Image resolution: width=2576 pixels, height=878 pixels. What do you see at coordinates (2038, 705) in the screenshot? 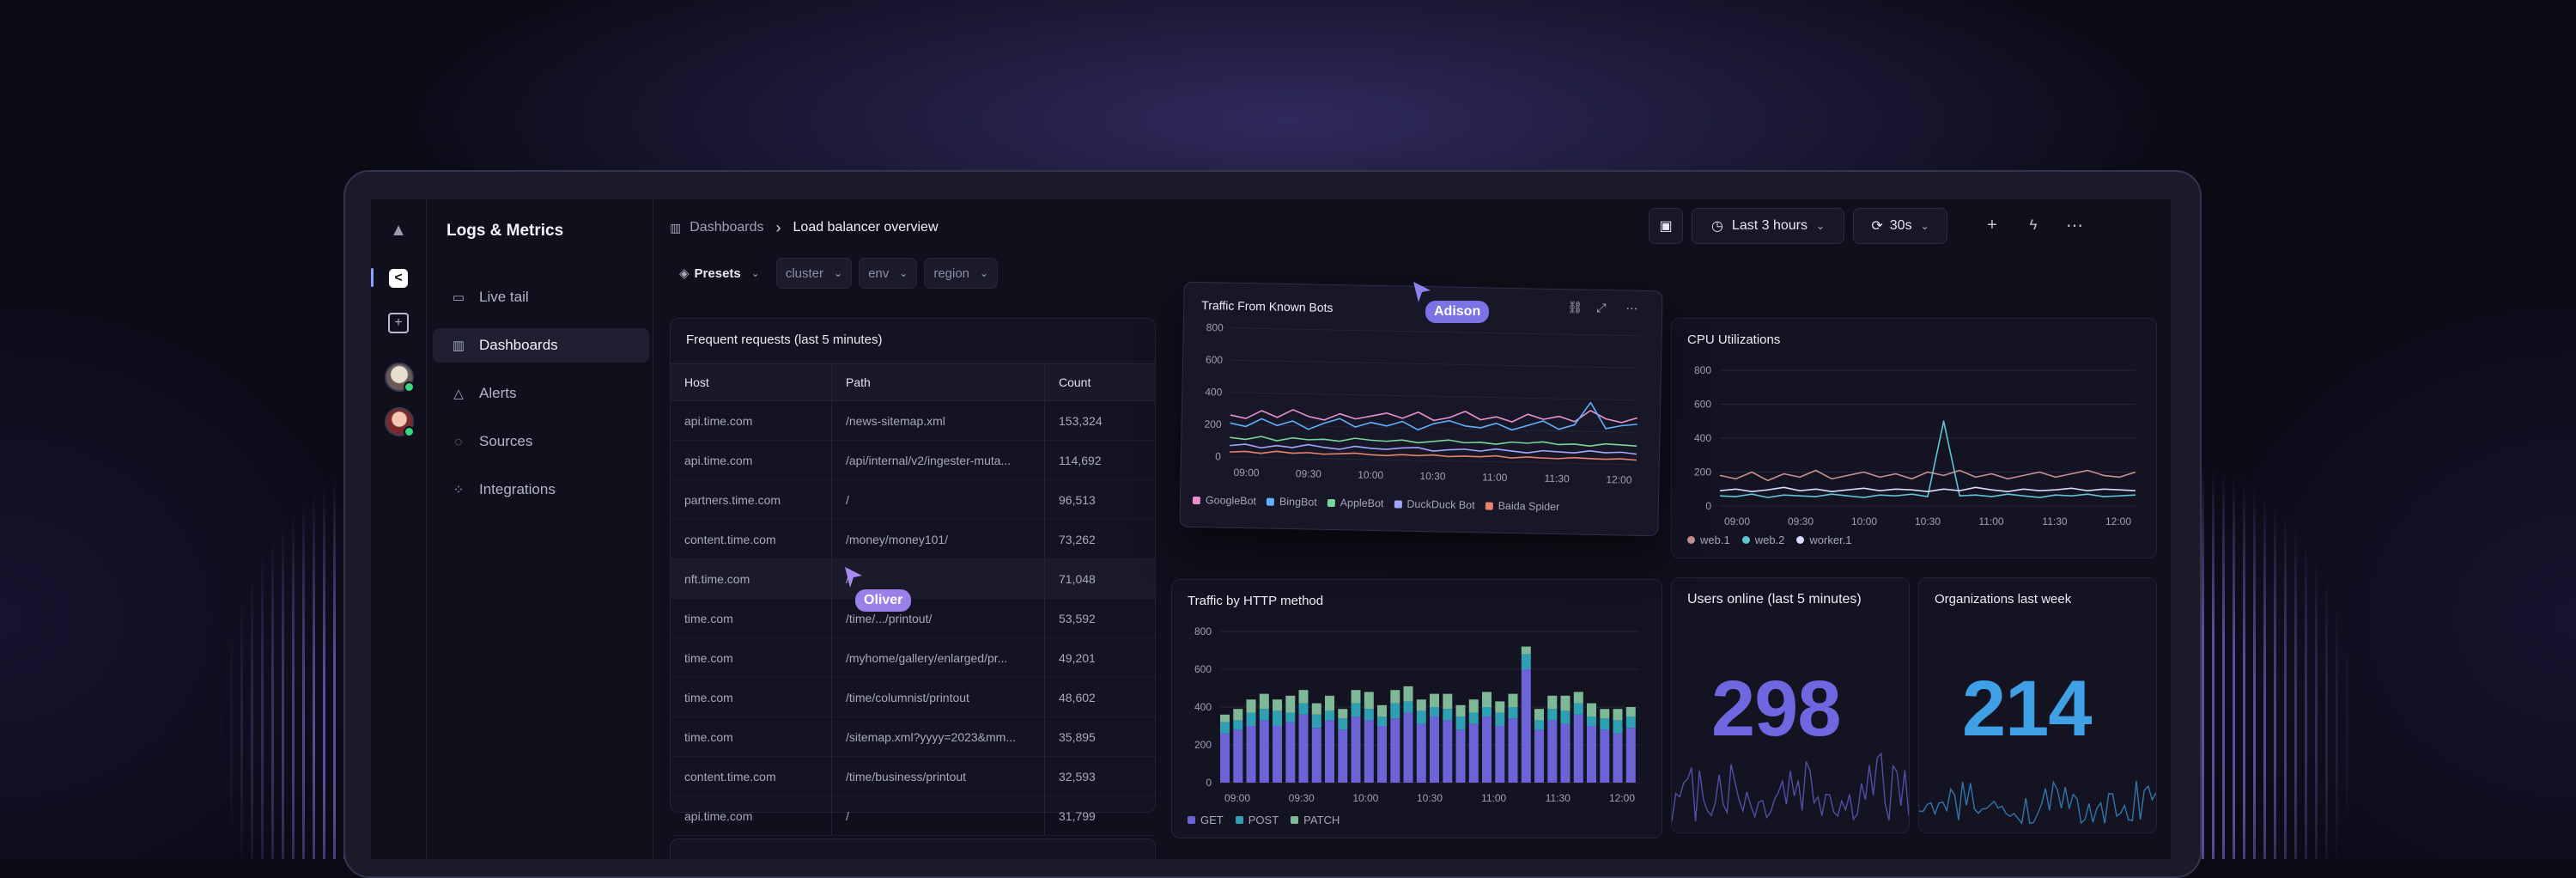
I see `organizations-panel: Organizations last week 214` at bounding box center [2038, 705].